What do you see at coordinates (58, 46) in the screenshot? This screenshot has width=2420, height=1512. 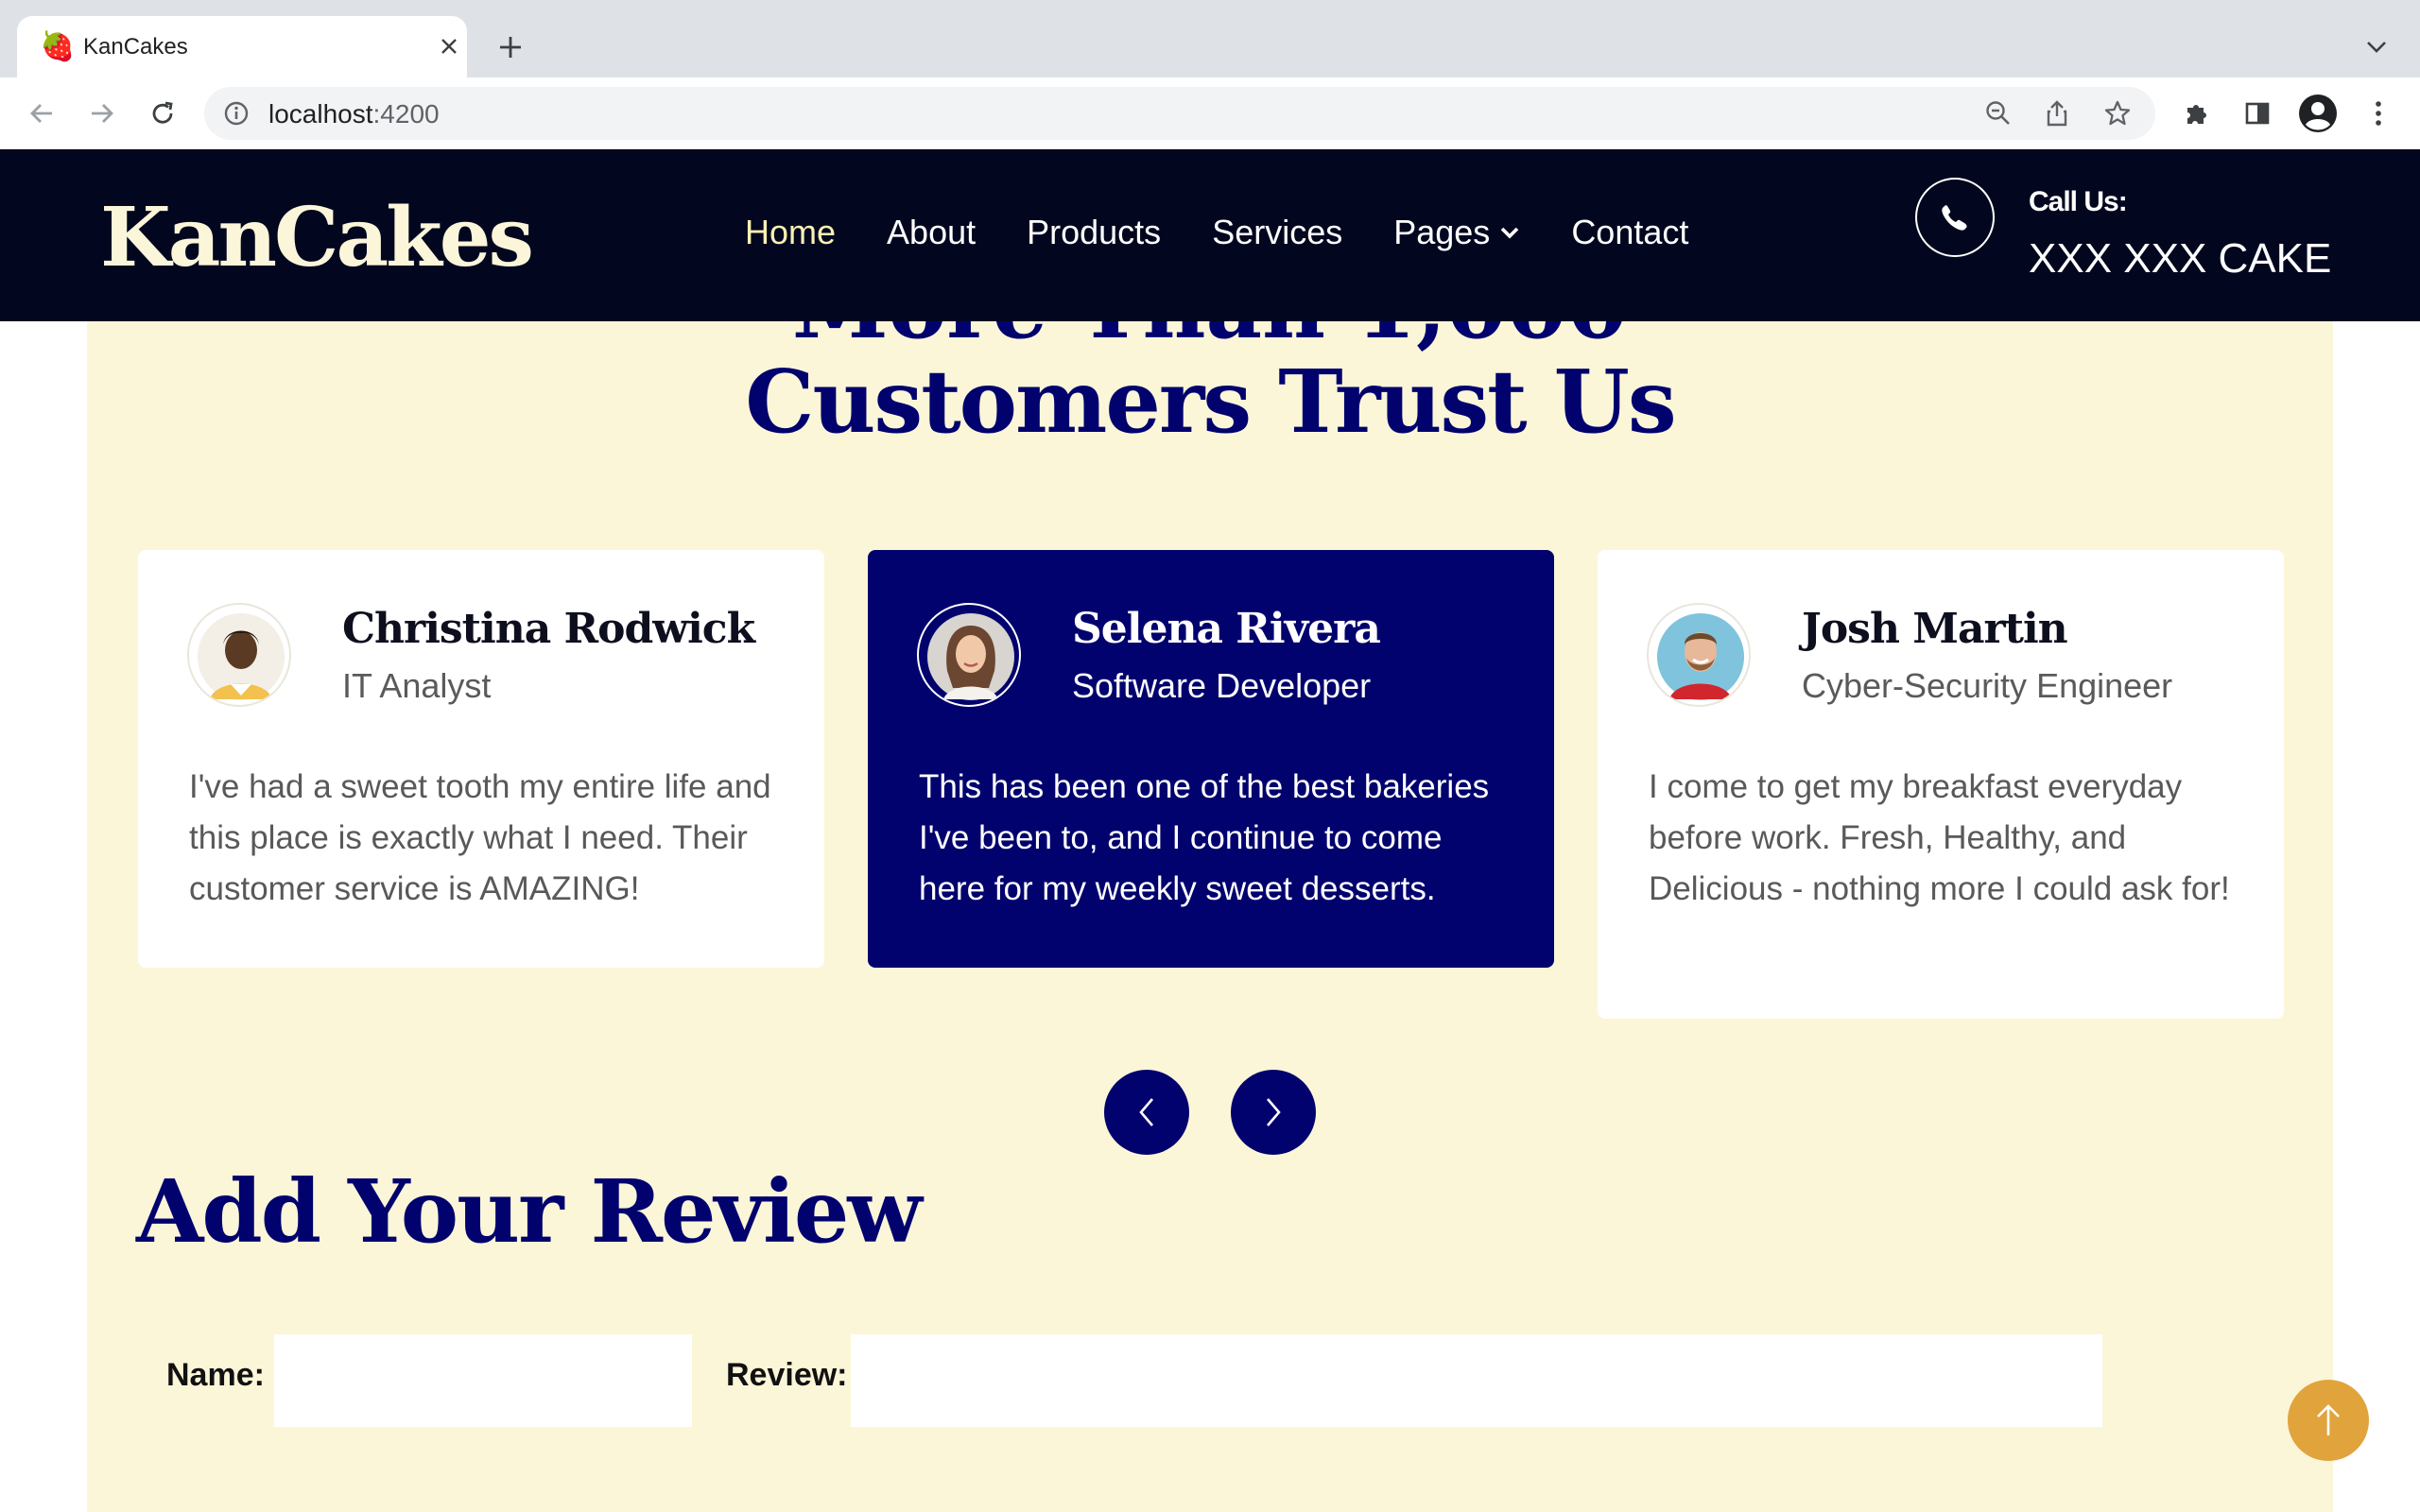 I see `strawberry-favicon-icon: 🍓` at bounding box center [58, 46].